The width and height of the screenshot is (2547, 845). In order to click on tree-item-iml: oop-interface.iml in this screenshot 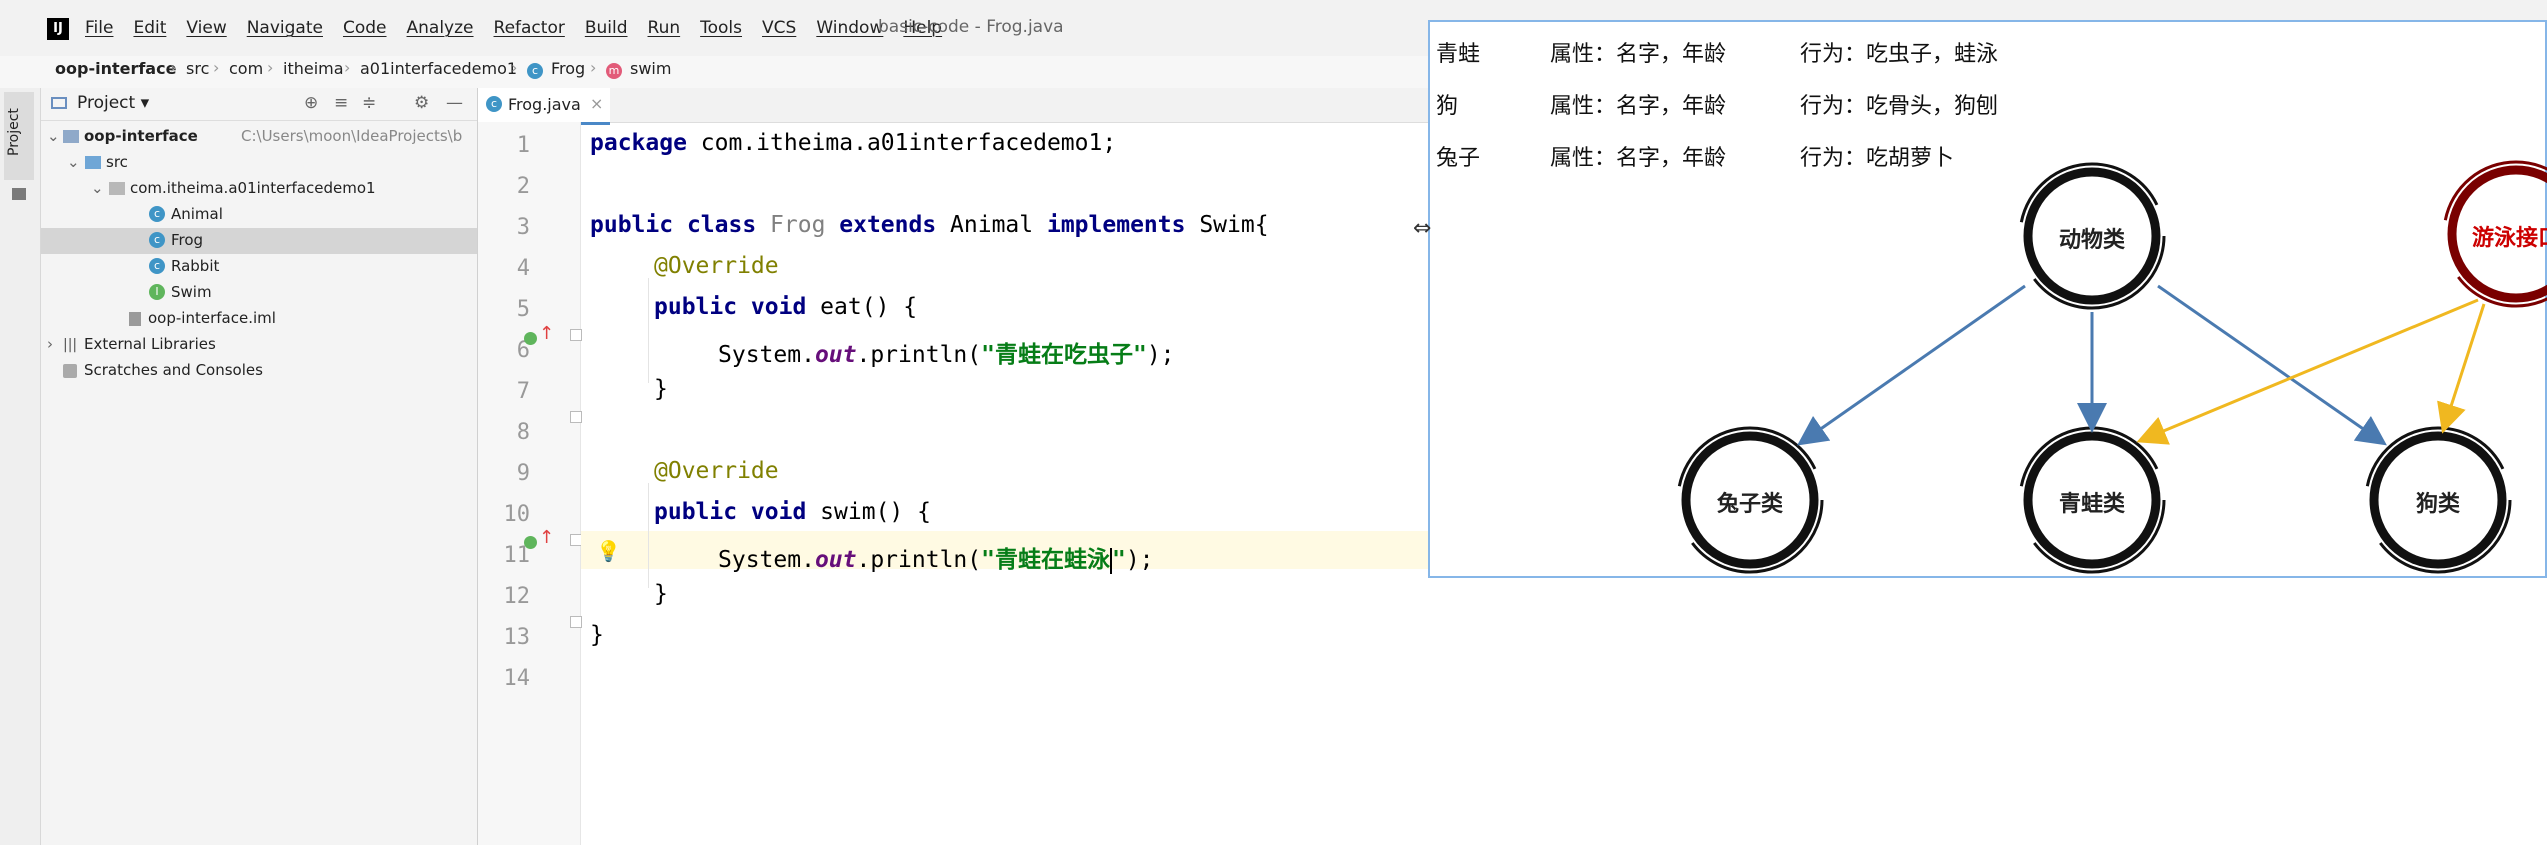, I will do `click(259, 319)`.